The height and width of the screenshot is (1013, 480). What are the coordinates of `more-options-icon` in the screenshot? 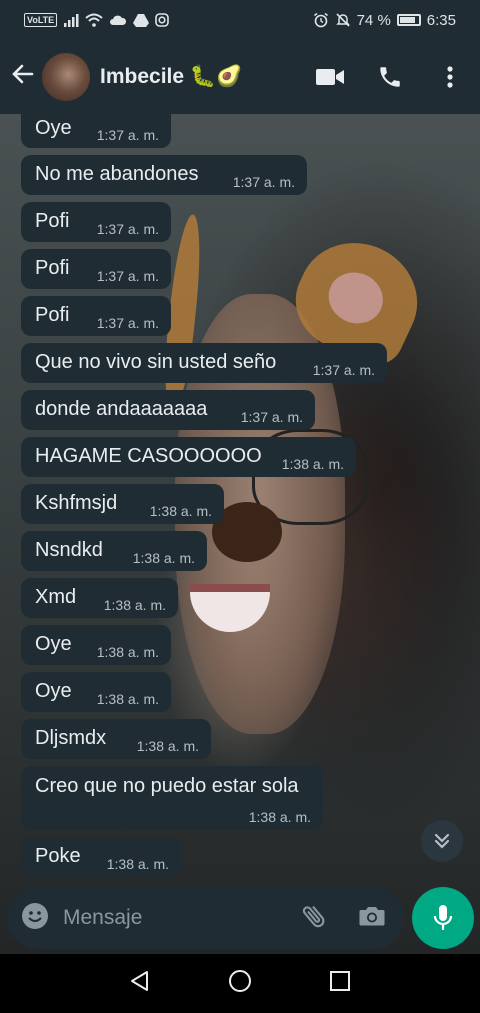 It's located at (450, 77).